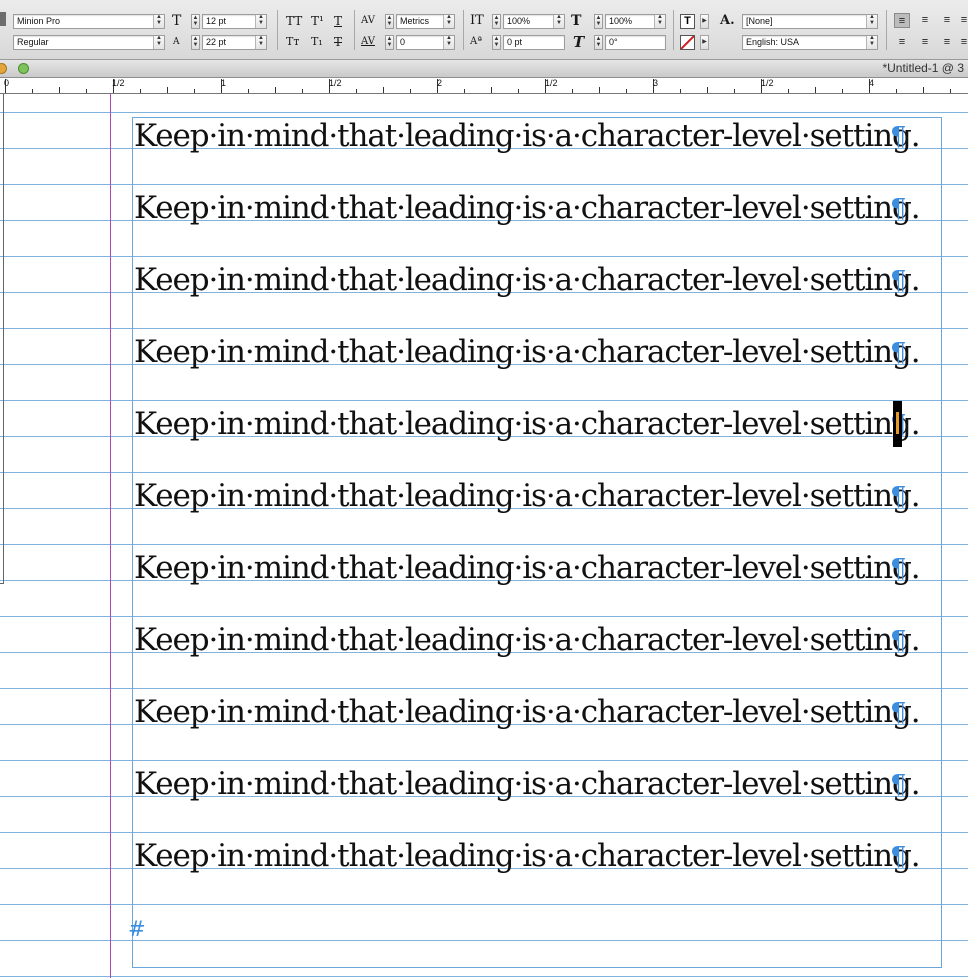 The width and height of the screenshot is (968, 978). What do you see at coordinates (635, 21) in the screenshot?
I see `horizontal-scale-field: 100% ▲ ▼` at bounding box center [635, 21].